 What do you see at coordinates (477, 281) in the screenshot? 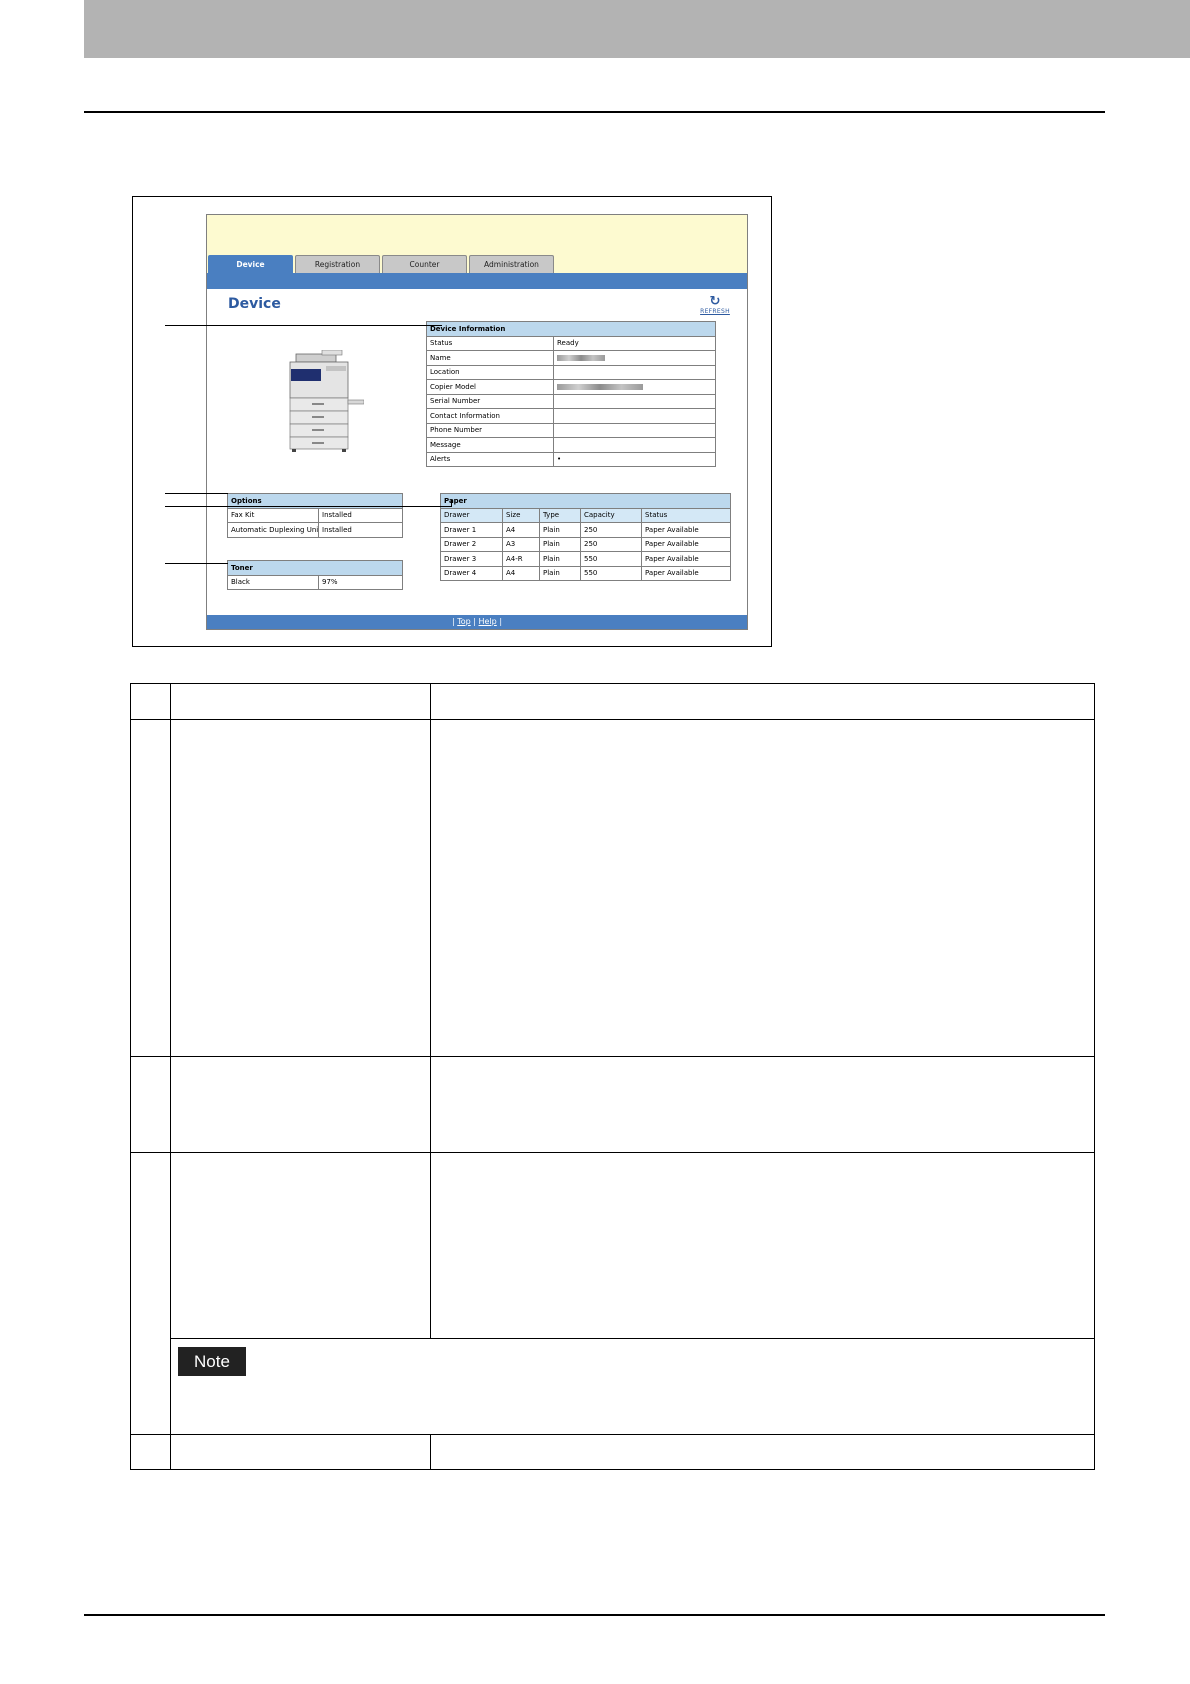
I see `ui-nav-bar` at bounding box center [477, 281].